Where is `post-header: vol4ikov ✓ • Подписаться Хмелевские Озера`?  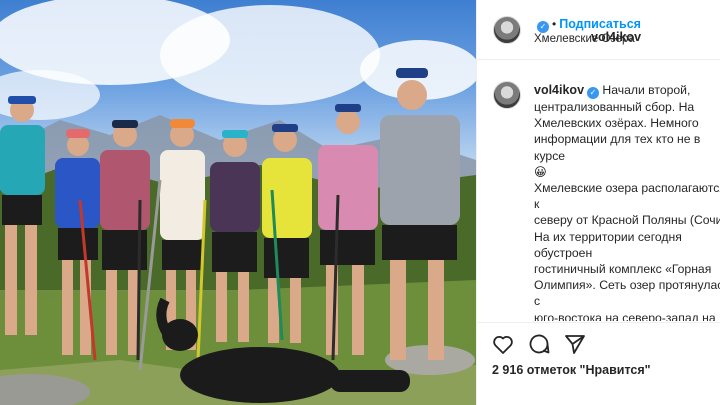 post-header: vol4ikov ✓ • Подписаться Хмелевские Озера is located at coordinates (598, 30).